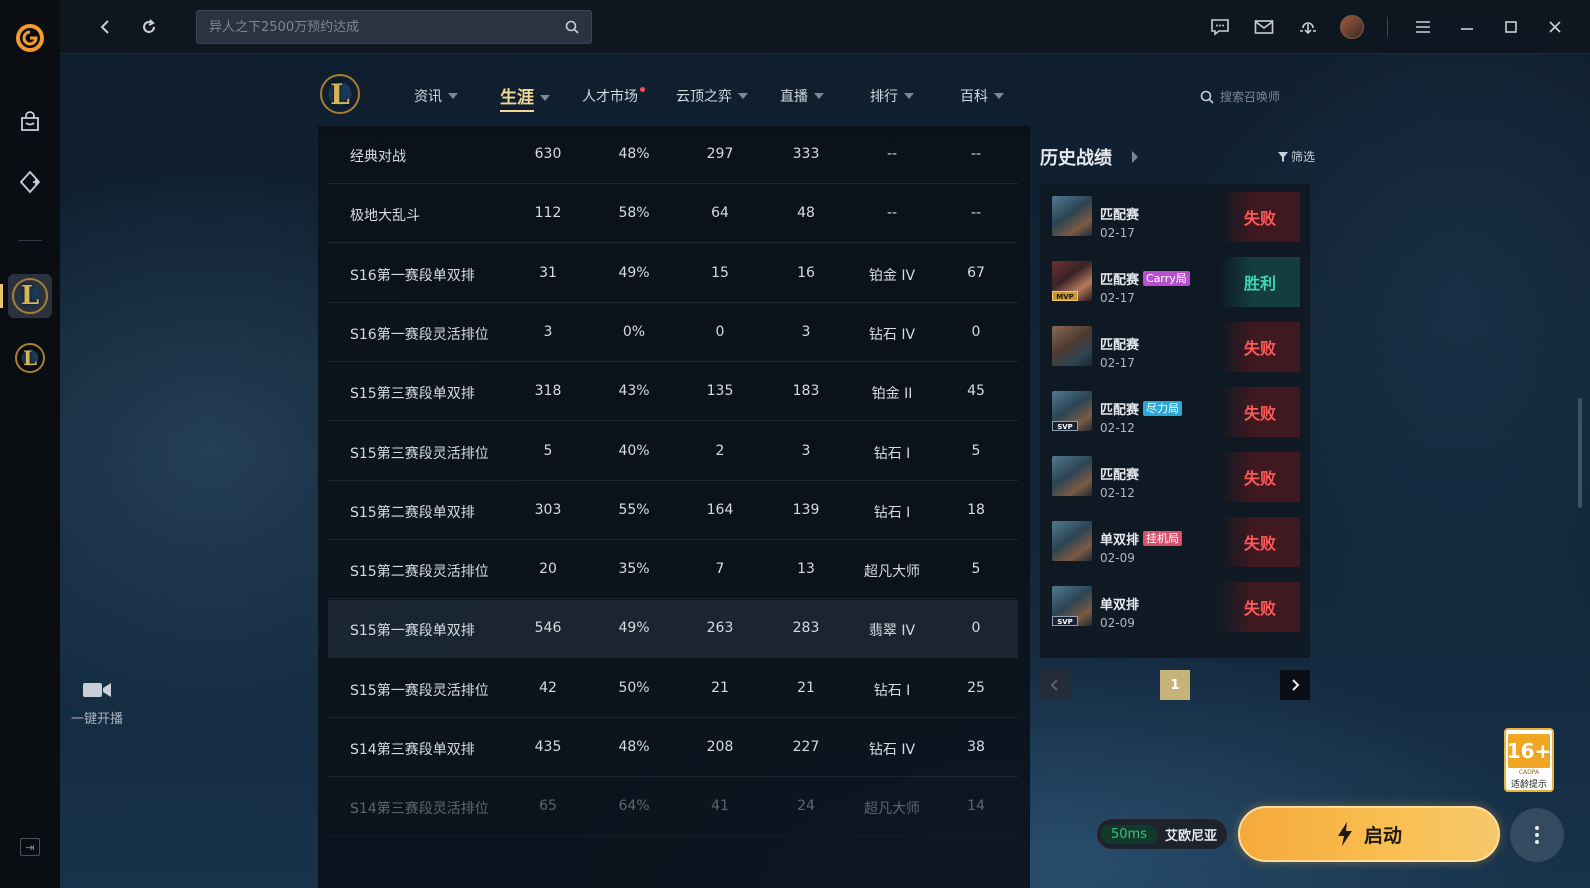  I want to click on table-cell-games: 630, so click(548, 154).